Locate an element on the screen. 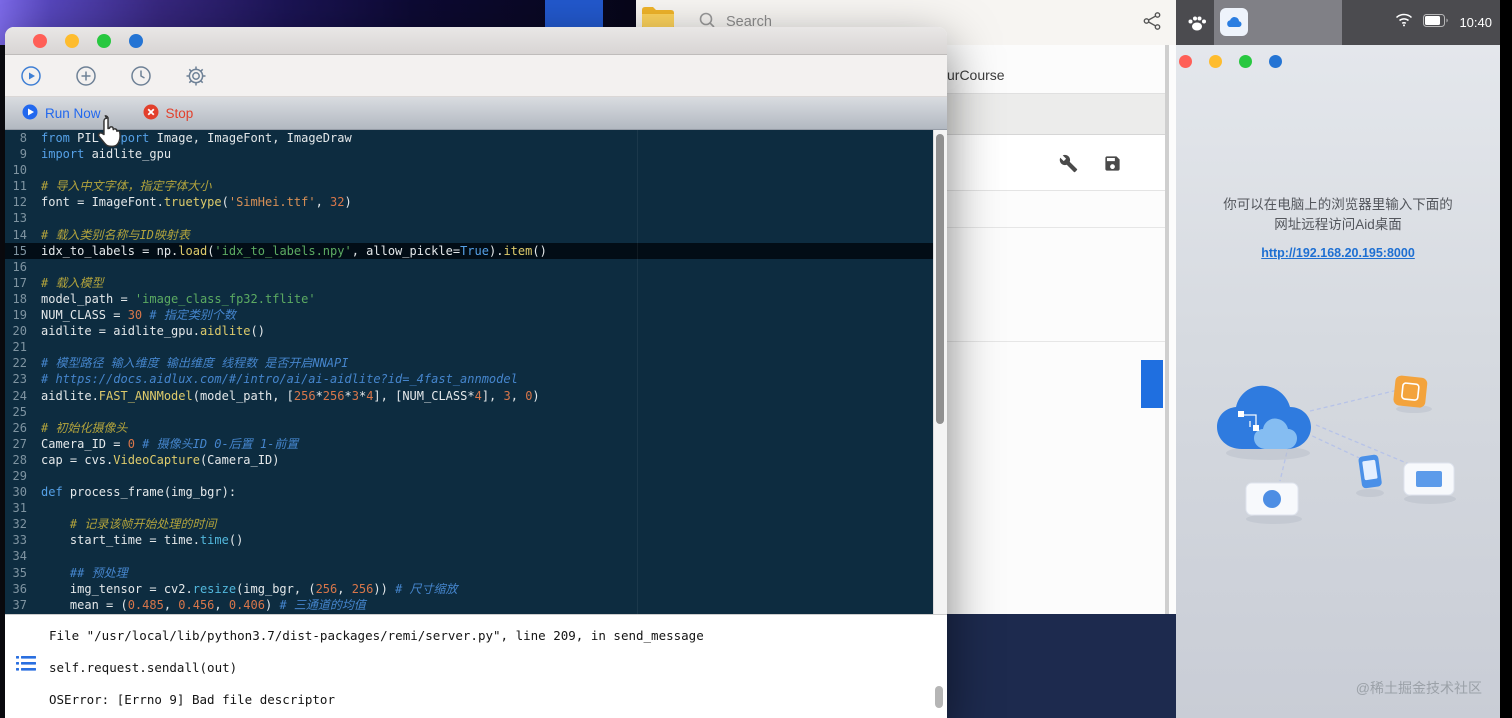 The image size is (1512, 718). battery-icon is located at coordinates (1436, 22).